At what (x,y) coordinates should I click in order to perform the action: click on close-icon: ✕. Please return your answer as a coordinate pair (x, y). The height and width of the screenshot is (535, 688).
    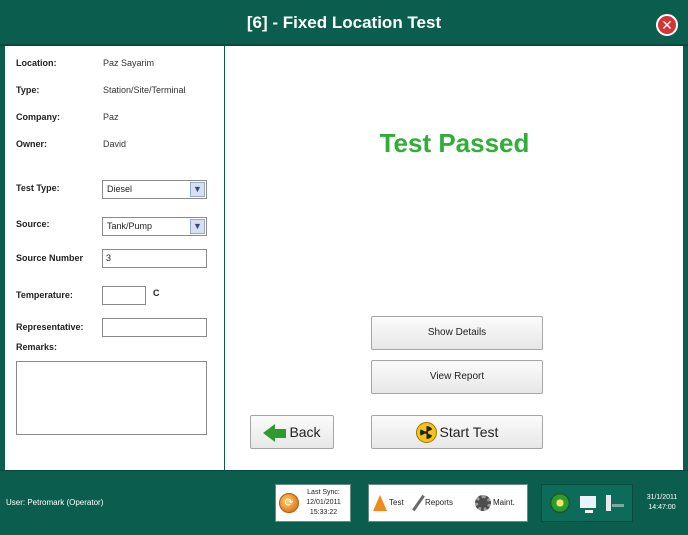
    Looking at the image, I should click on (667, 25).